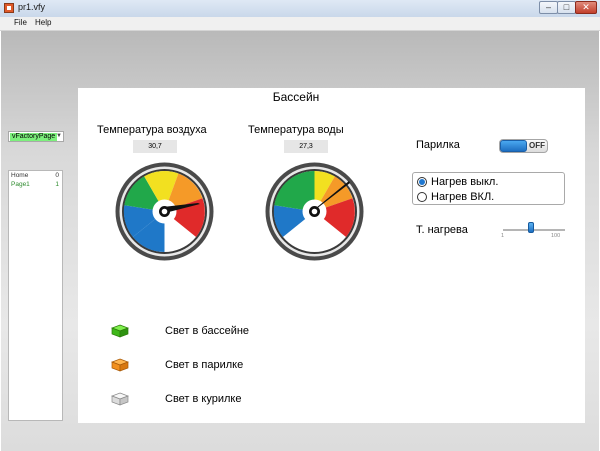  I want to click on radio-label: Нагрев выкл., so click(465, 182).